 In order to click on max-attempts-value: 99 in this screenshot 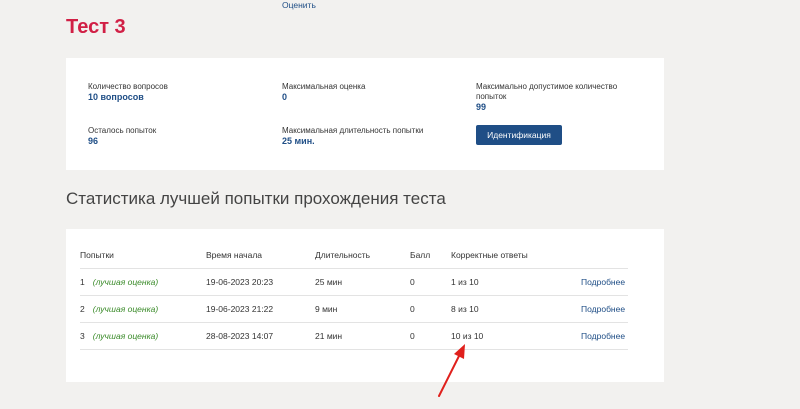, I will do `click(481, 107)`.